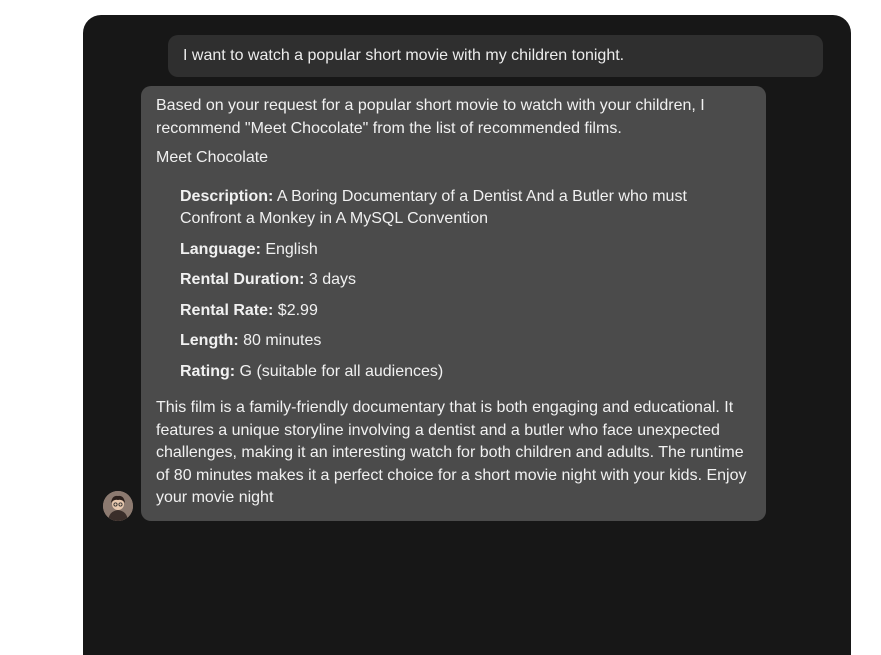 The width and height of the screenshot is (881, 655). What do you see at coordinates (289, 249) in the screenshot?
I see `detail-value: English` at bounding box center [289, 249].